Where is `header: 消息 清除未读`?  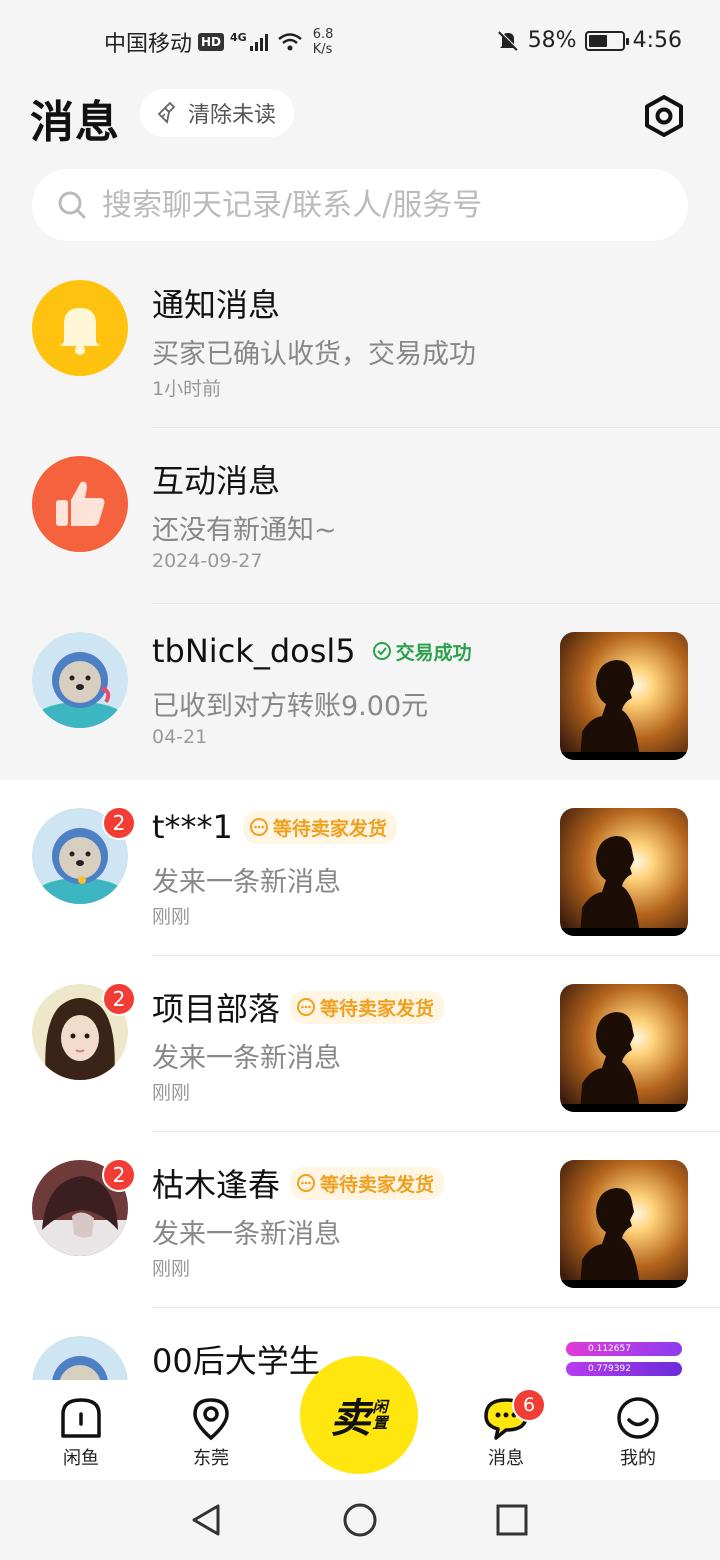 header: 消息 清除未读 is located at coordinates (360, 116).